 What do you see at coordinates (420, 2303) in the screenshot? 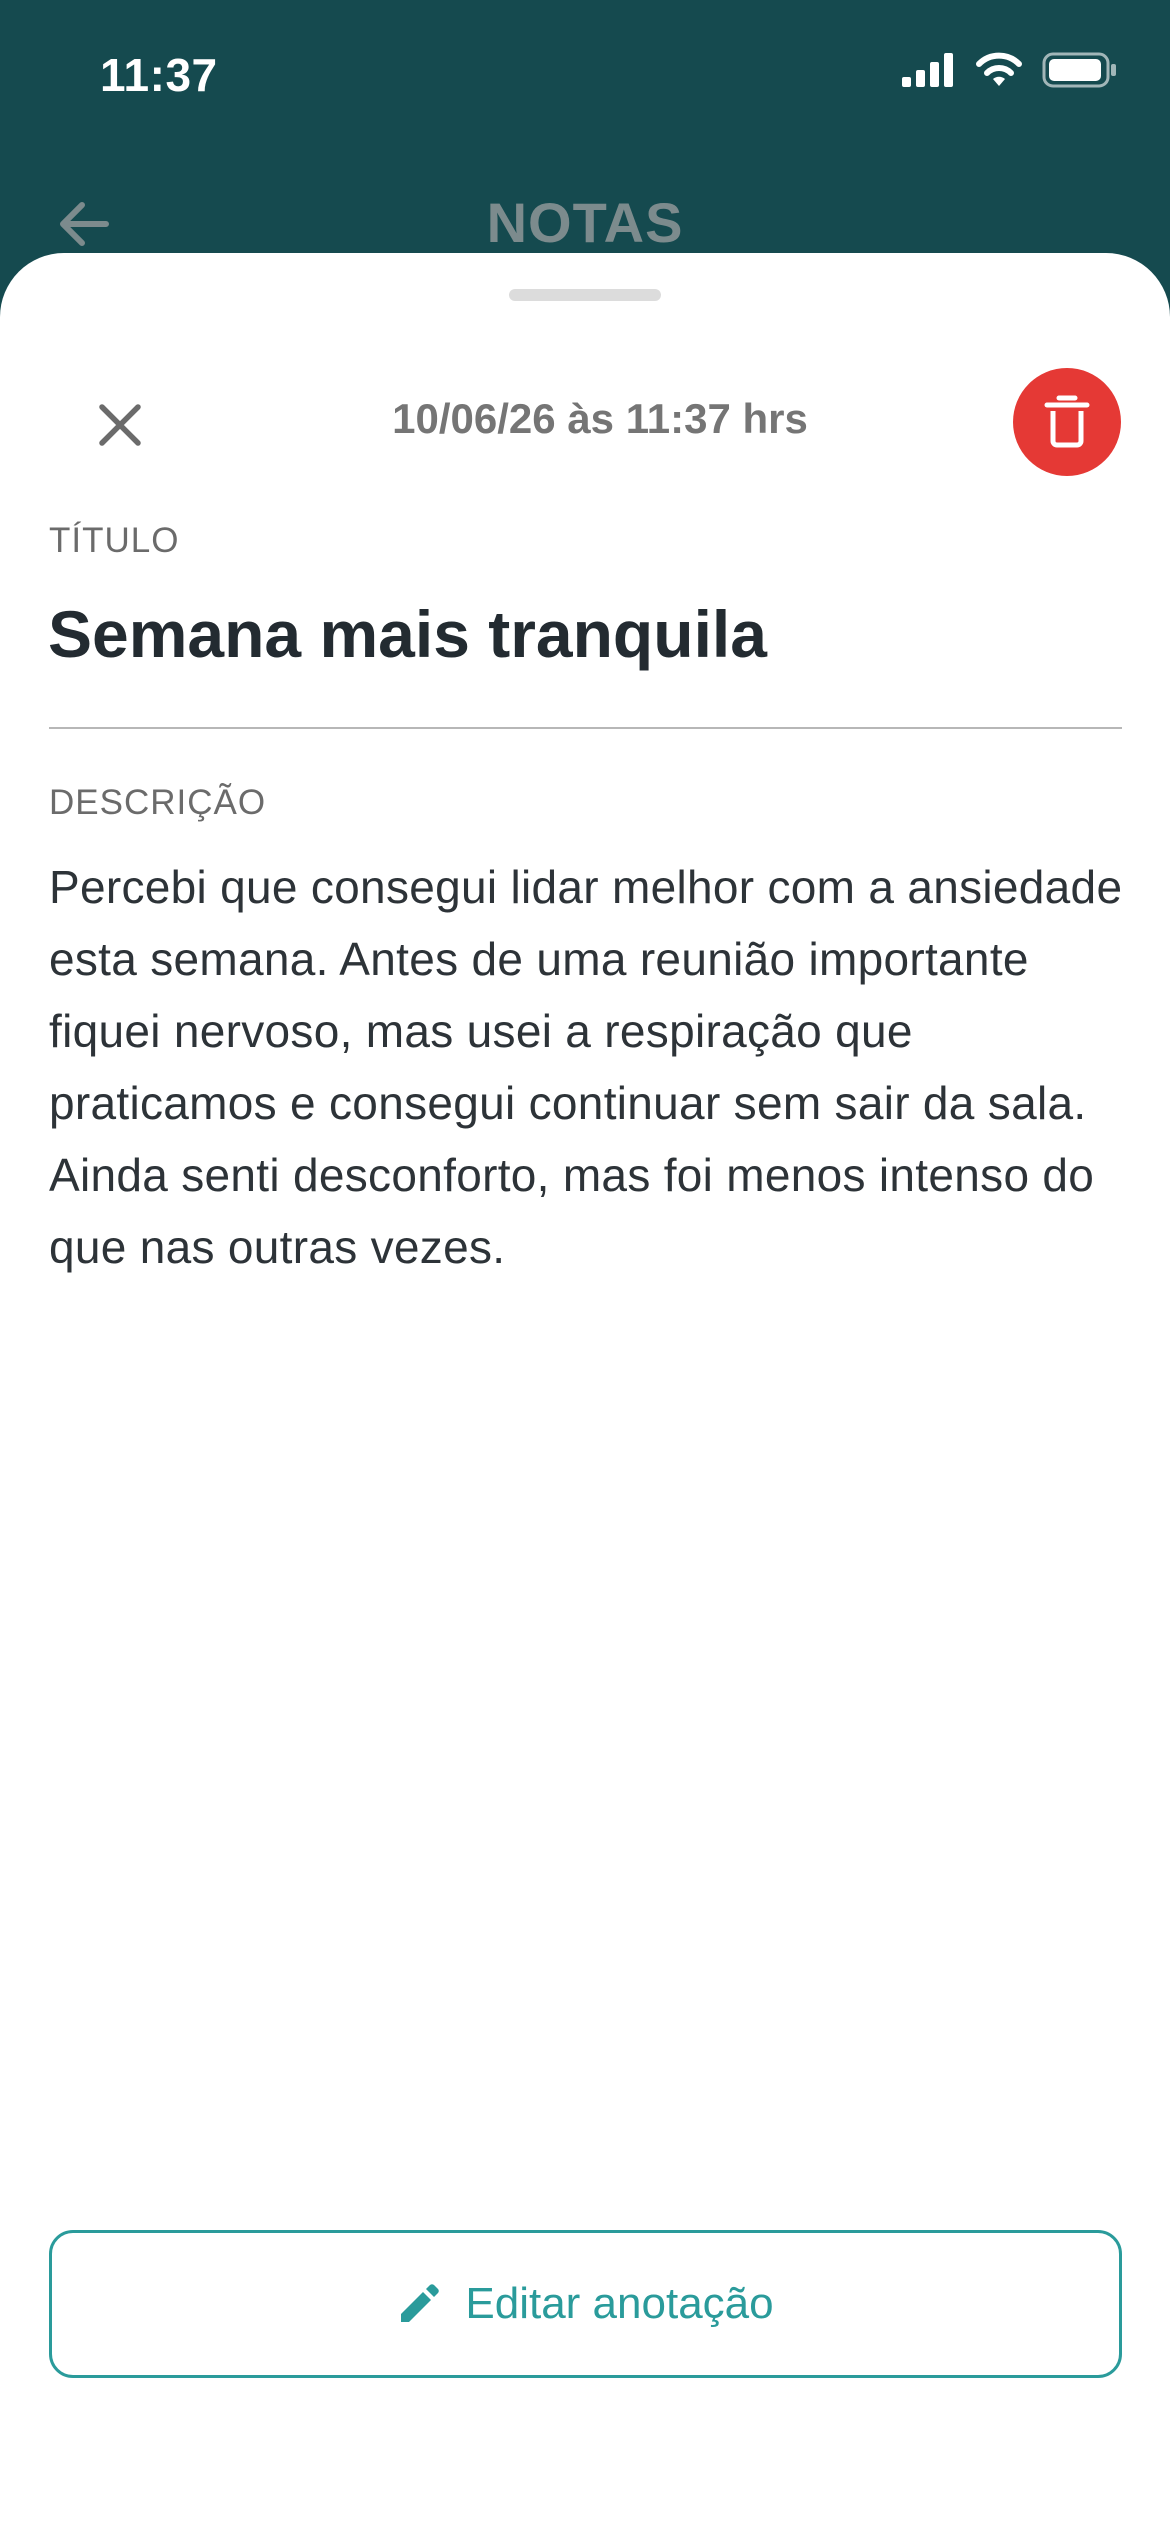
I see `pencil-icon` at bounding box center [420, 2303].